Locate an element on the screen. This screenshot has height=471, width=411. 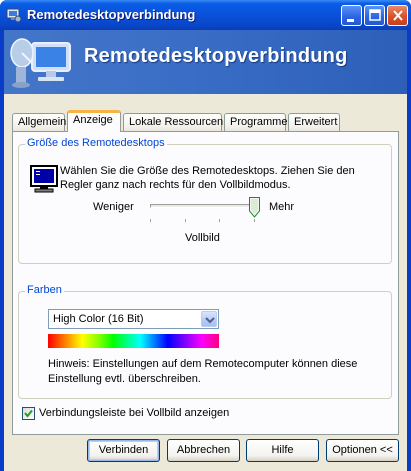
connection-bar-label: Verbindungsleiste bei Vollbild anzeigen is located at coordinates (134, 413).